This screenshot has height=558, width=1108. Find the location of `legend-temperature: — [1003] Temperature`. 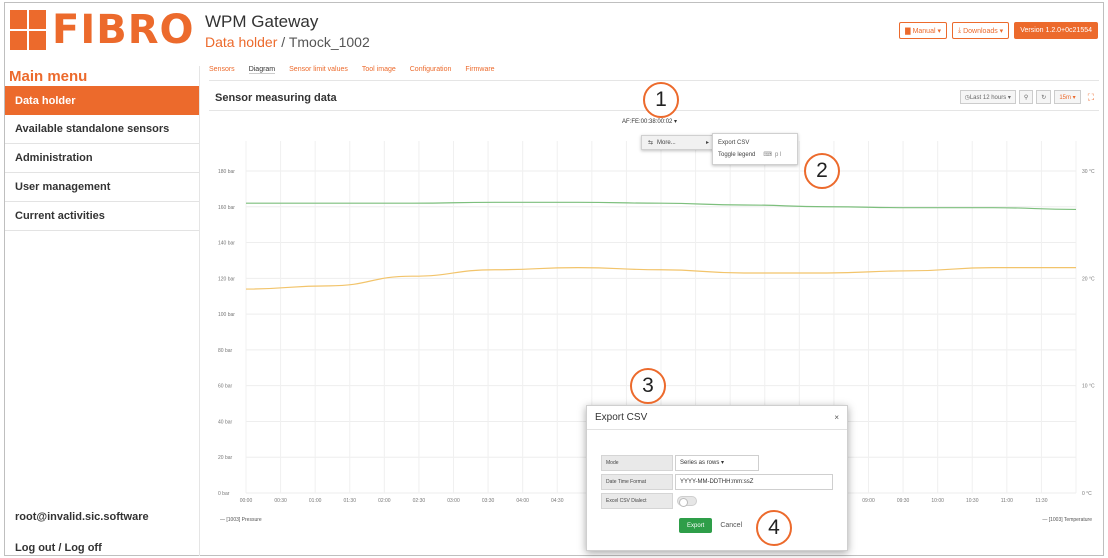

legend-temperature: — [1003] Temperature is located at coordinates (1067, 520).